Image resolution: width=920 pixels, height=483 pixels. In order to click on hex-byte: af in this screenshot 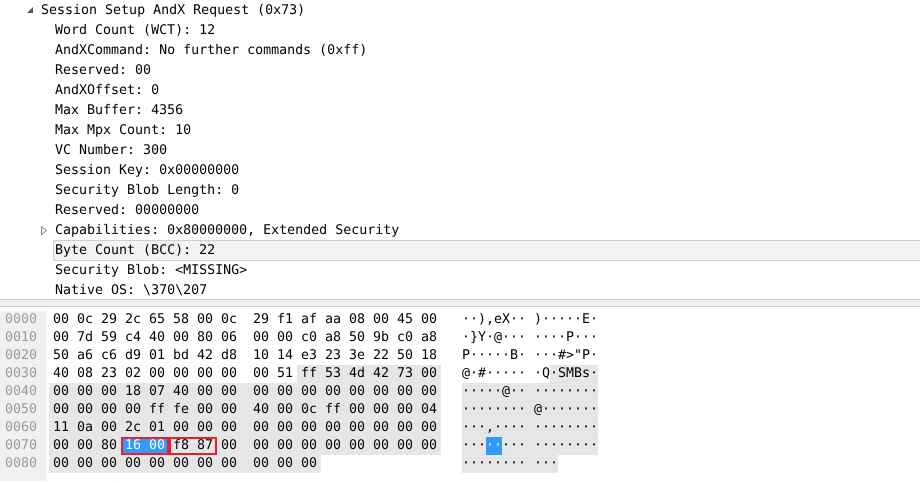, I will do `click(309, 320)`.